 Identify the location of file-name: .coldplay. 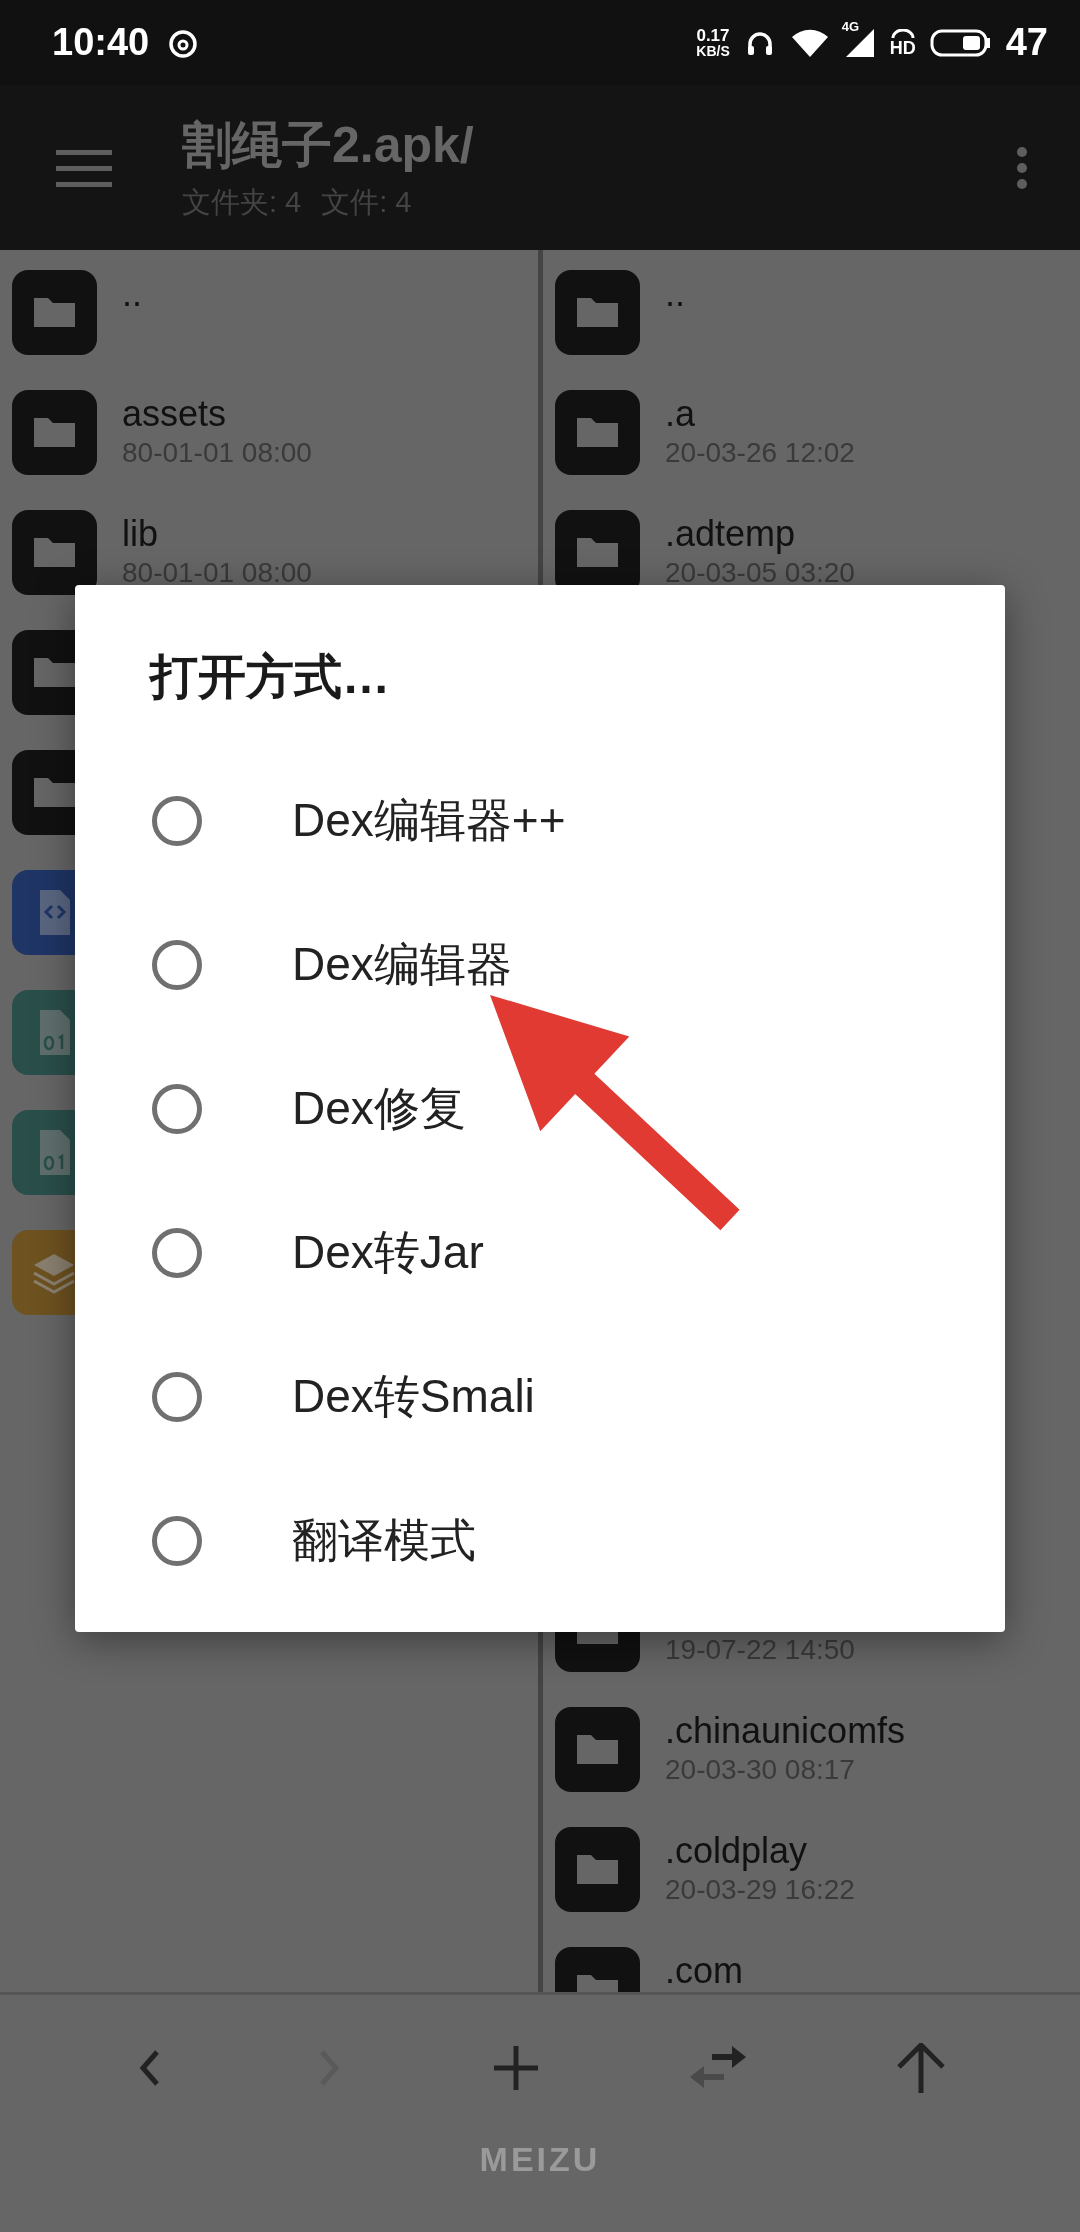
(760, 1850).